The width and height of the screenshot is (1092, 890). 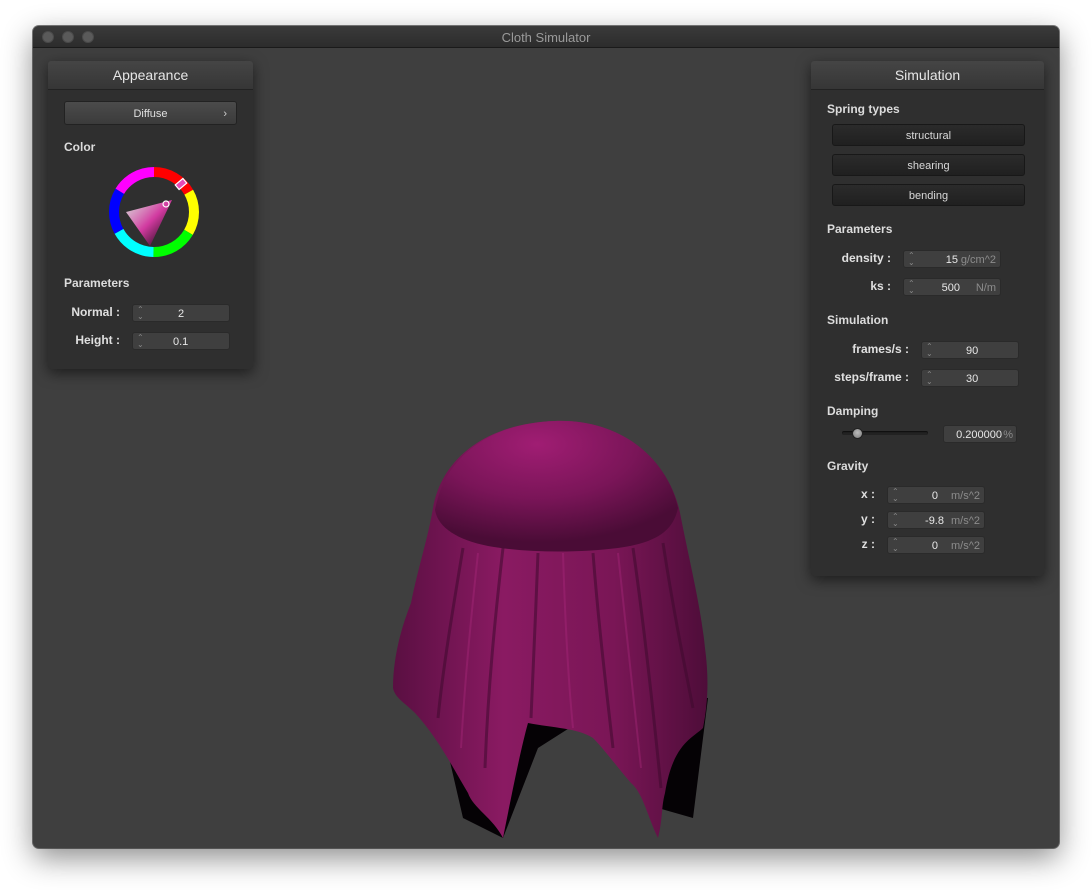 What do you see at coordinates (80, 147) in the screenshot?
I see `color-label: Color` at bounding box center [80, 147].